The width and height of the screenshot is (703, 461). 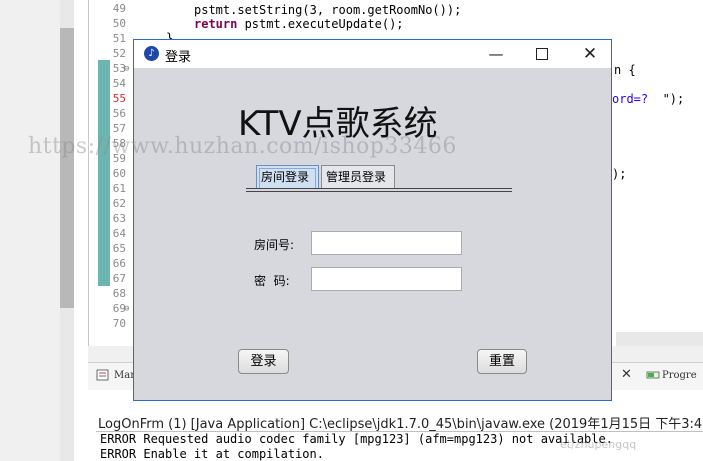 I want to click on code-string: ord=?, so click(x=630, y=99).